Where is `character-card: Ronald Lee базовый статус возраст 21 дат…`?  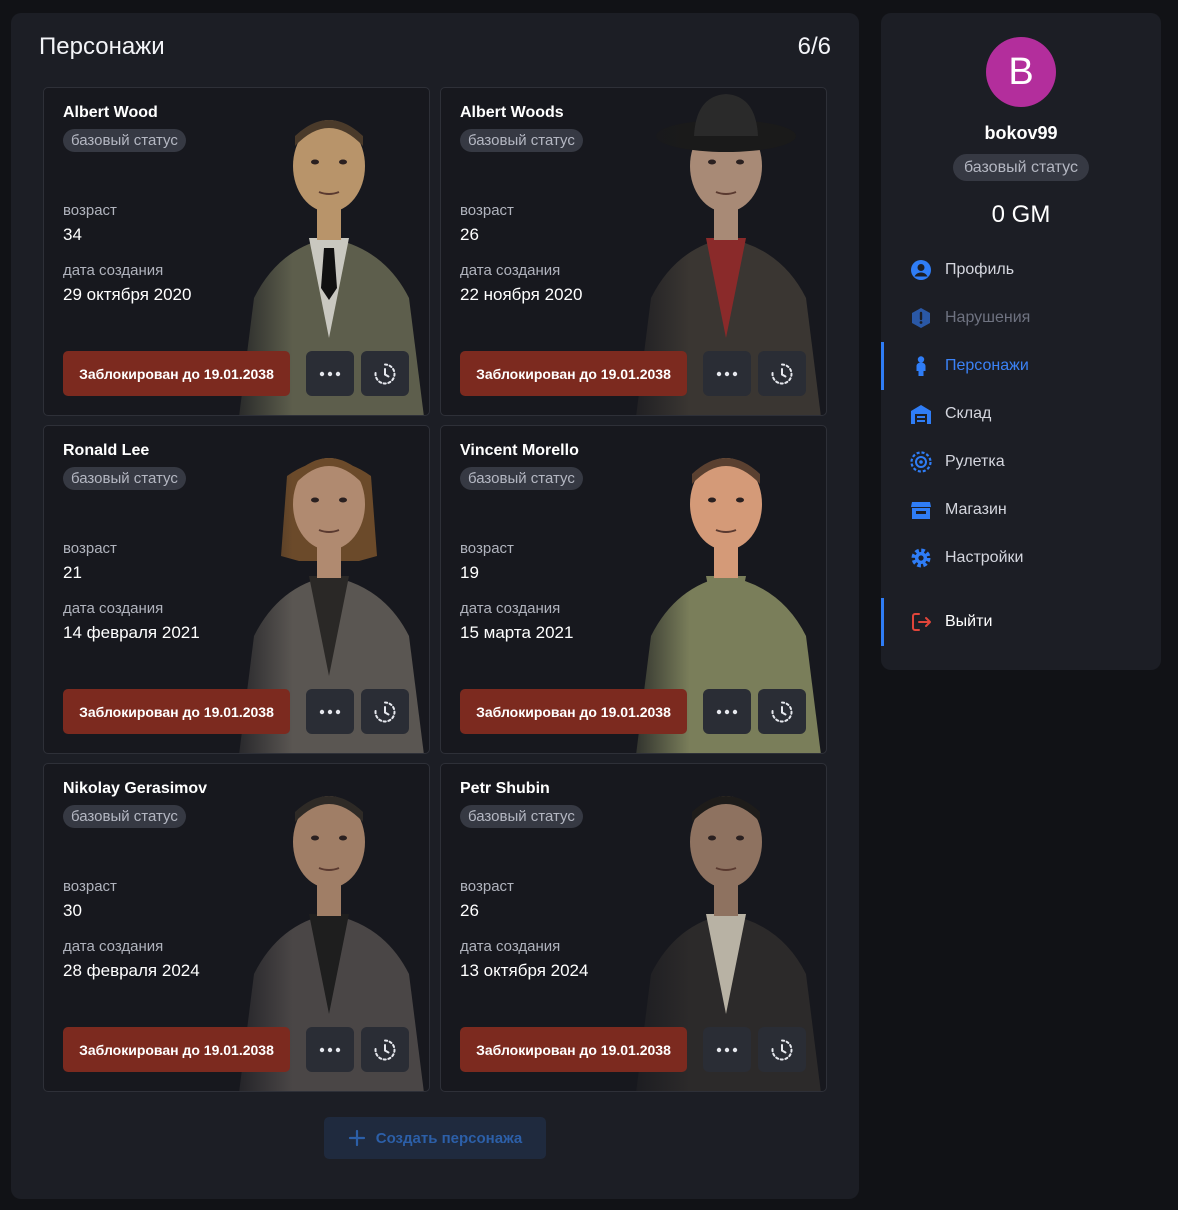 character-card: Ronald Lee базовый статус возраст 21 дат… is located at coordinates (236, 589).